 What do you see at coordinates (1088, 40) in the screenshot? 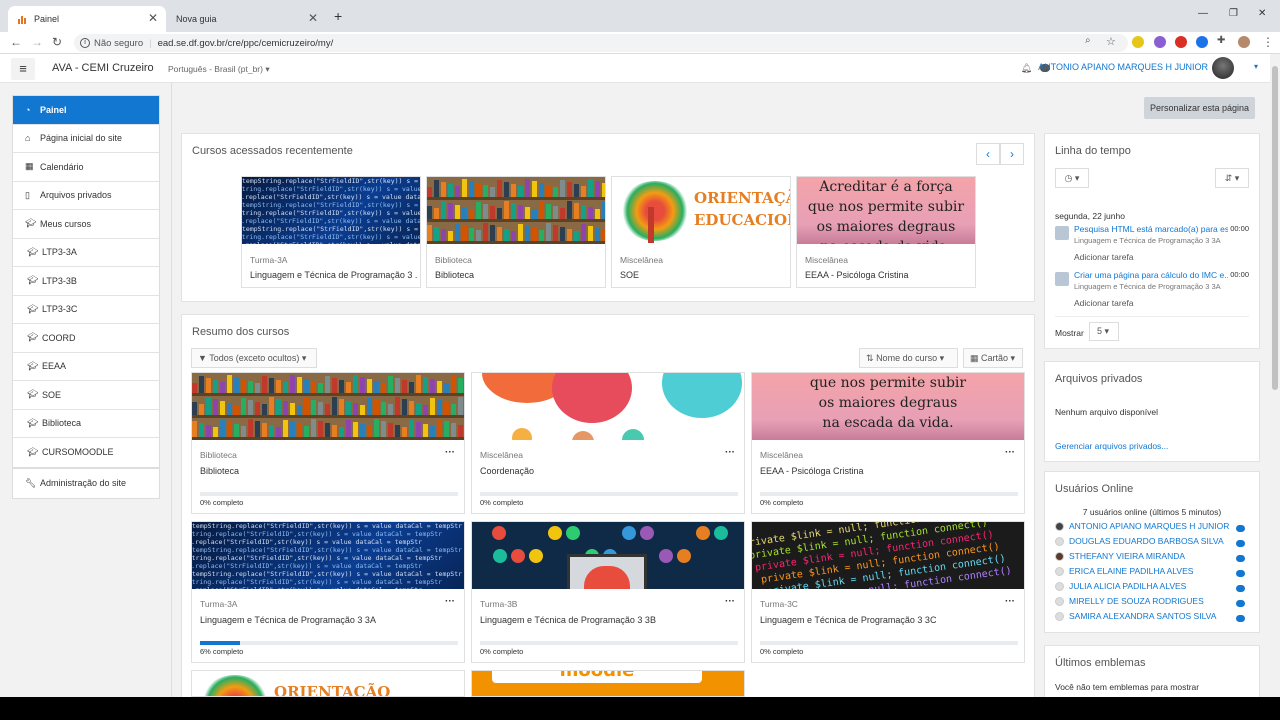
I see `zoom-search-icon: ⌕` at bounding box center [1088, 40].